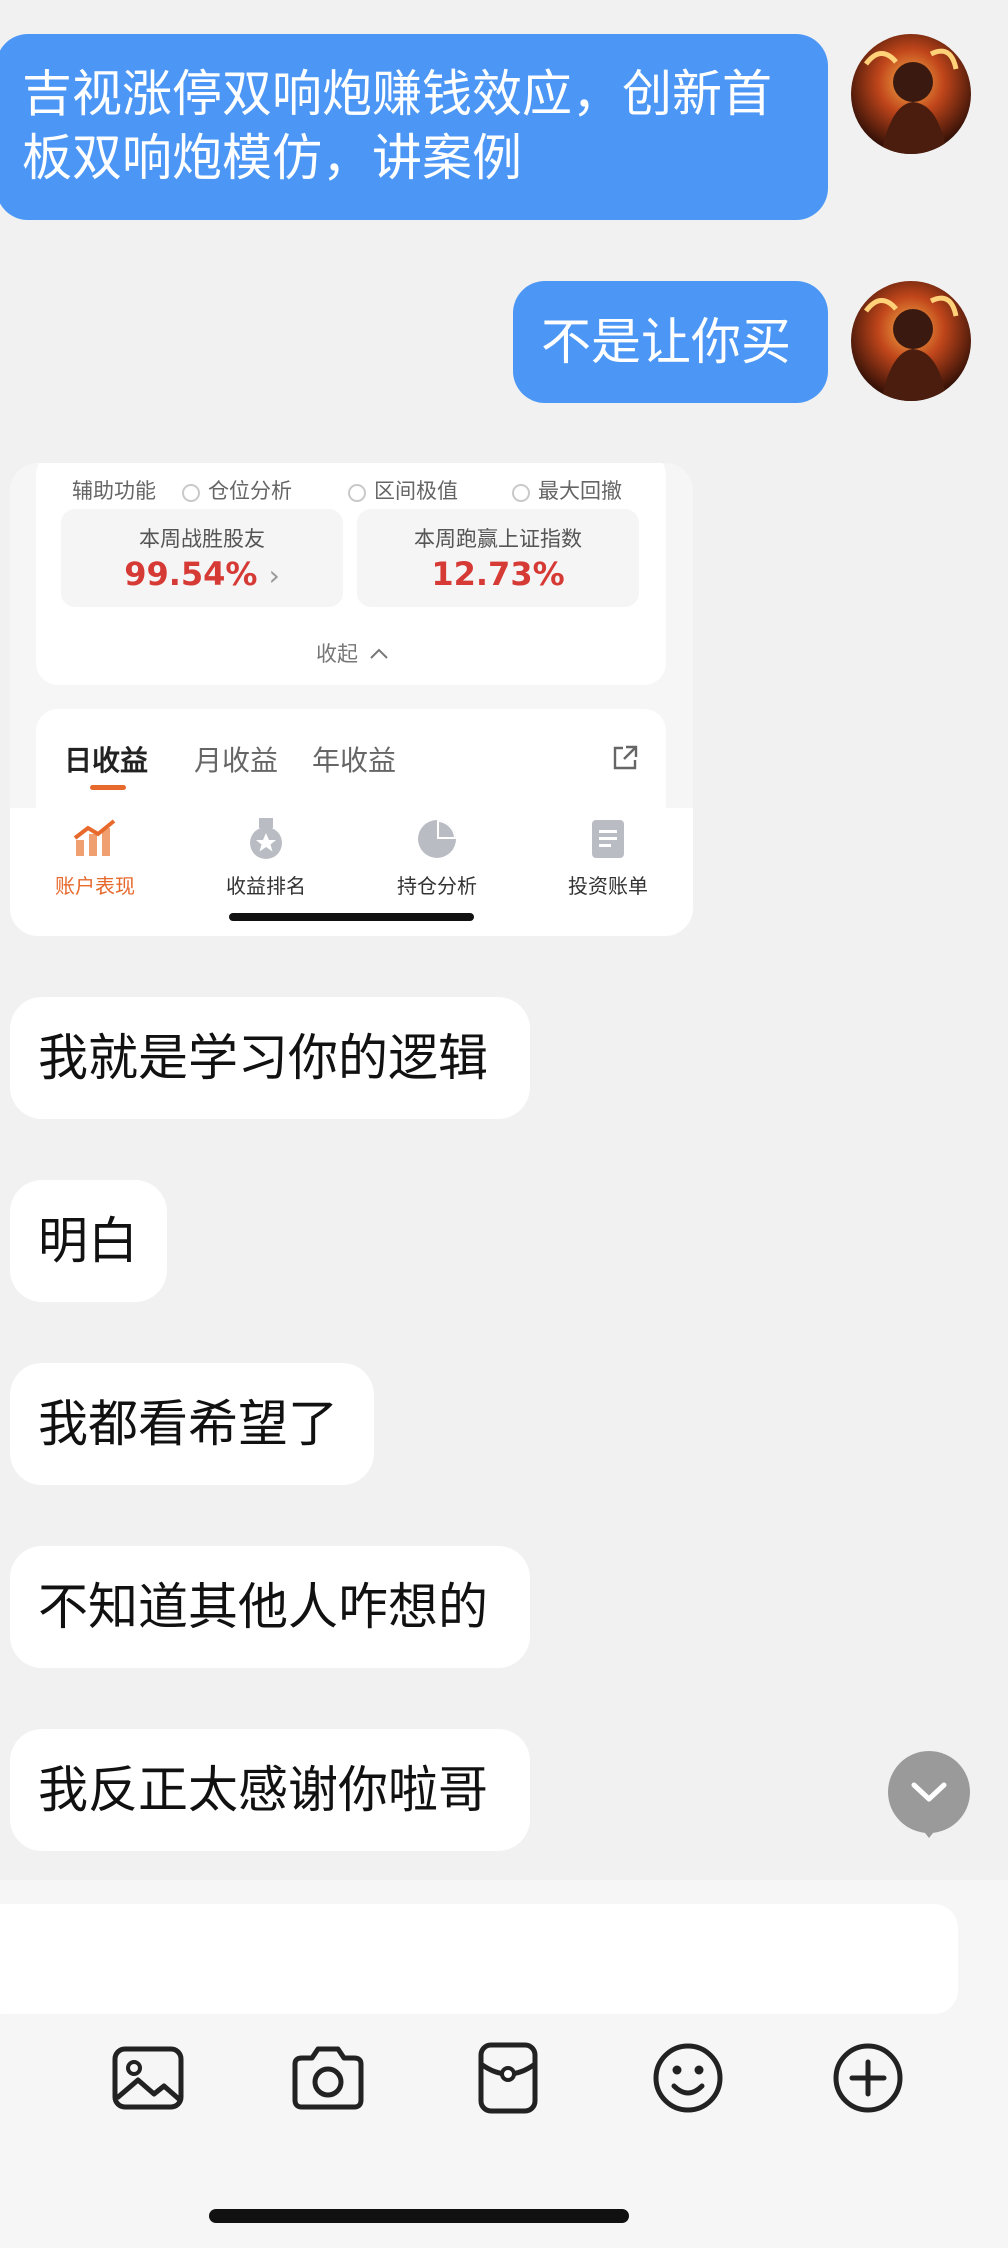 The image size is (1008, 2248). I want to click on message-text: 我都看希望了, so click(188, 1424).